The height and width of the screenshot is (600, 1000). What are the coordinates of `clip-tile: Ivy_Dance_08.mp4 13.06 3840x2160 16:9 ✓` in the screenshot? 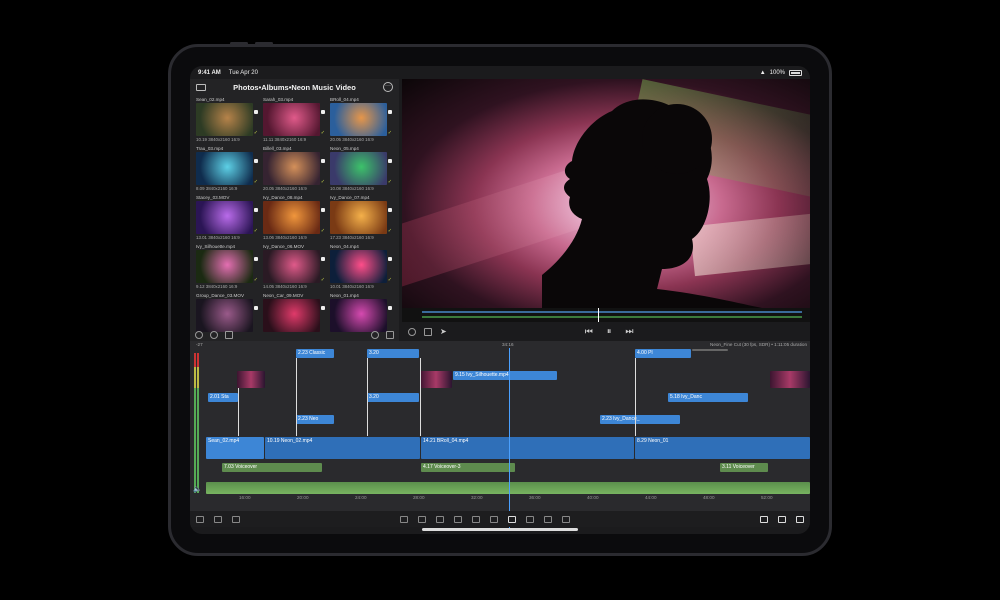 It's located at (294, 218).